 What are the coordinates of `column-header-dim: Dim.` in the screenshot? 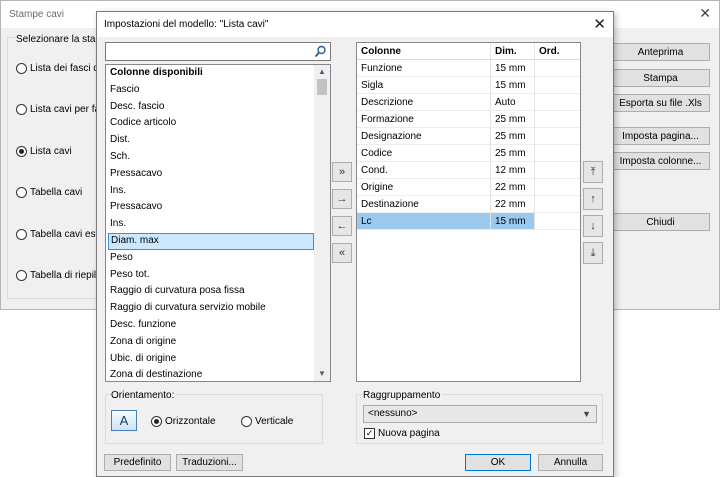 It's located at (513, 51).